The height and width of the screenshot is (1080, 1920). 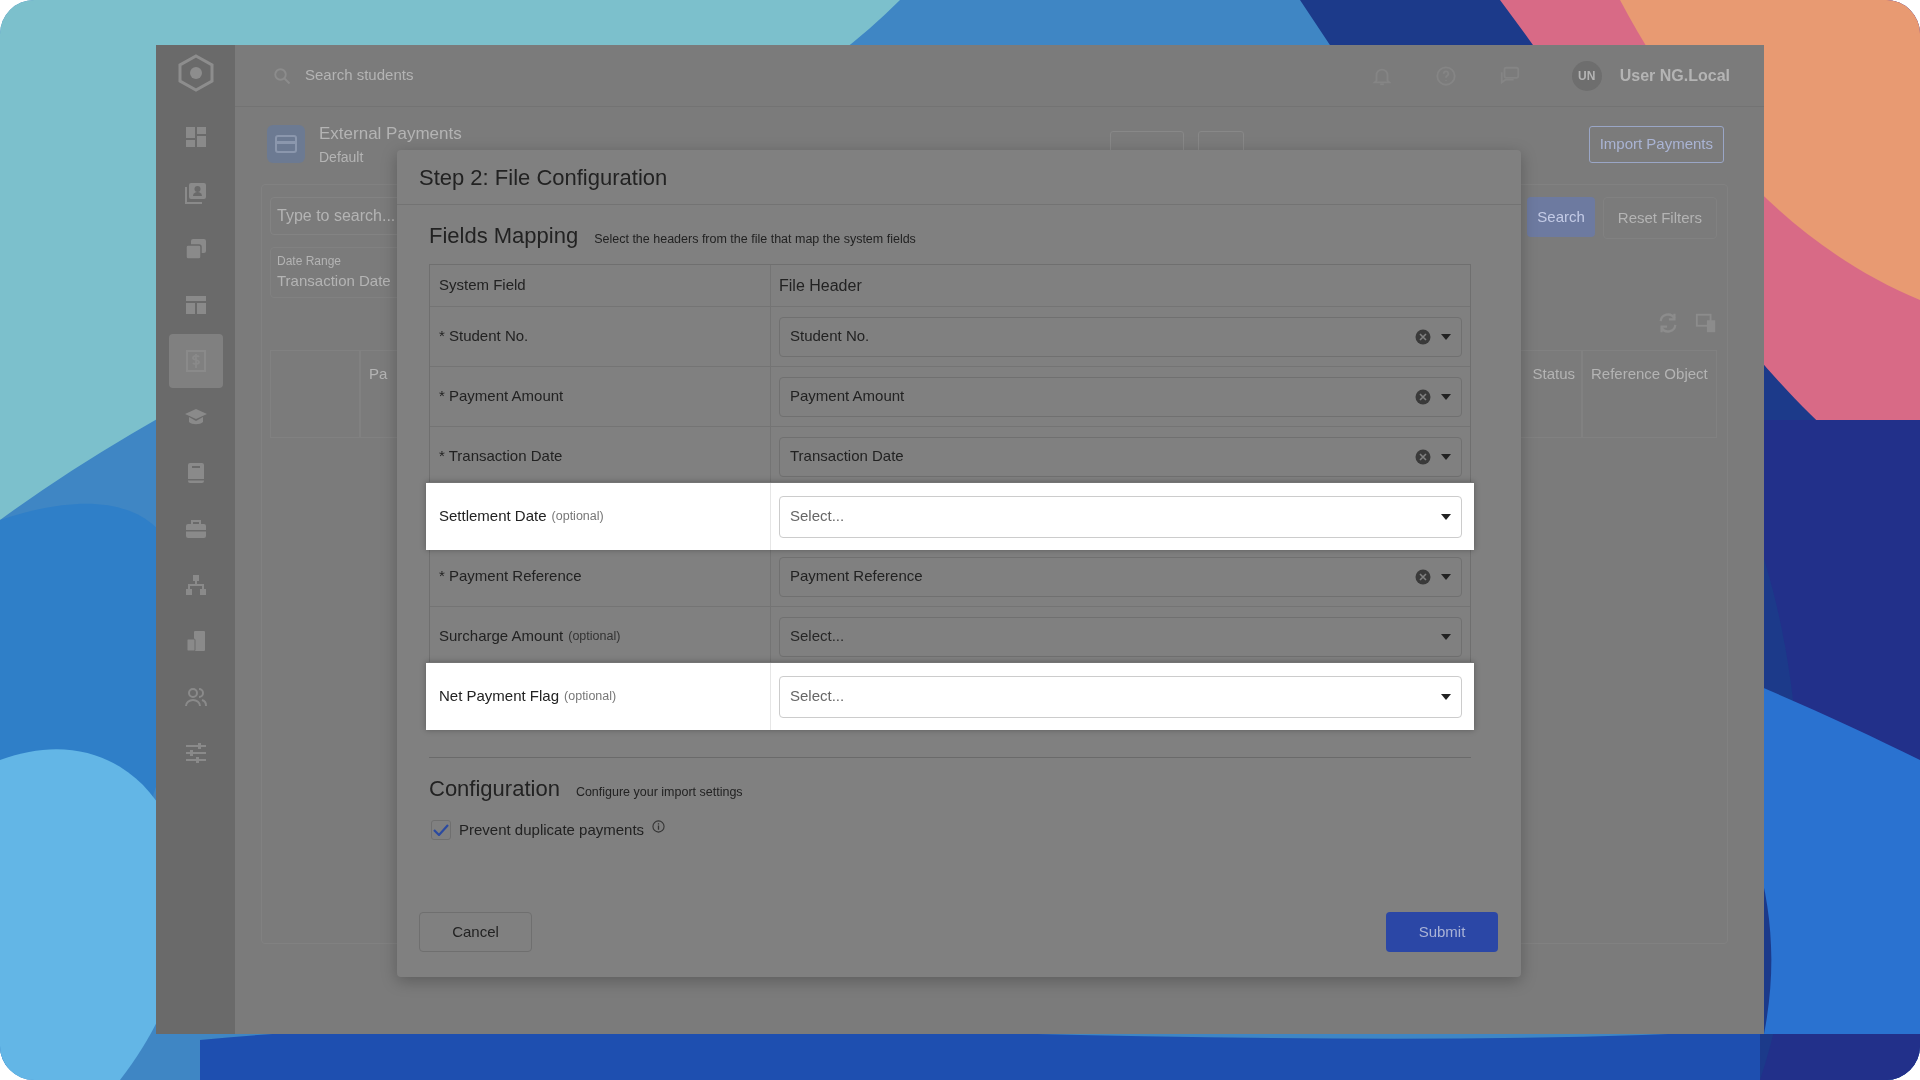 I want to click on user-name: User NG.Local, so click(x=1674, y=75).